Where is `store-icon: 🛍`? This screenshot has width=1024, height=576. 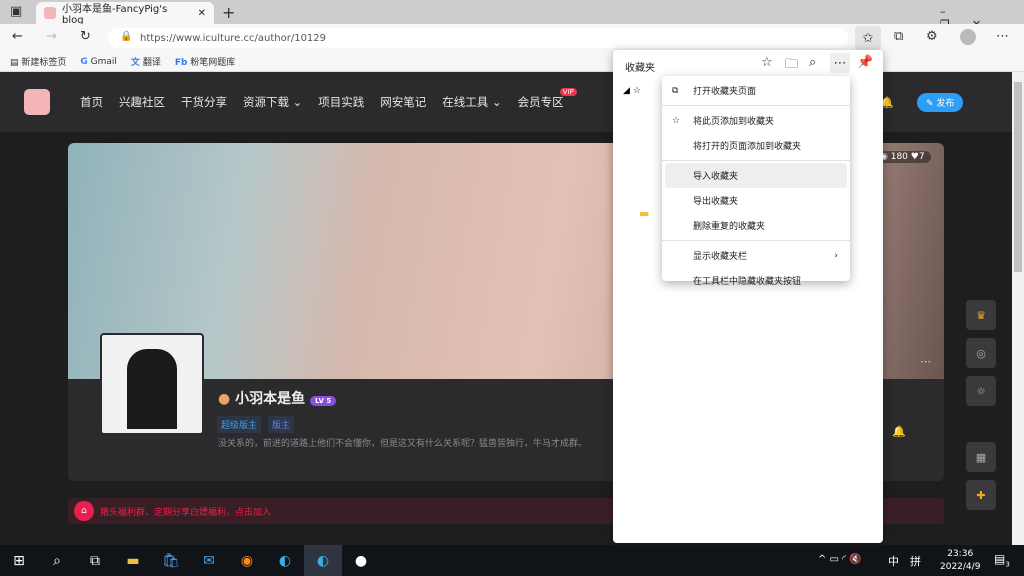 store-icon: 🛍 is located at coordinates (171, 560).